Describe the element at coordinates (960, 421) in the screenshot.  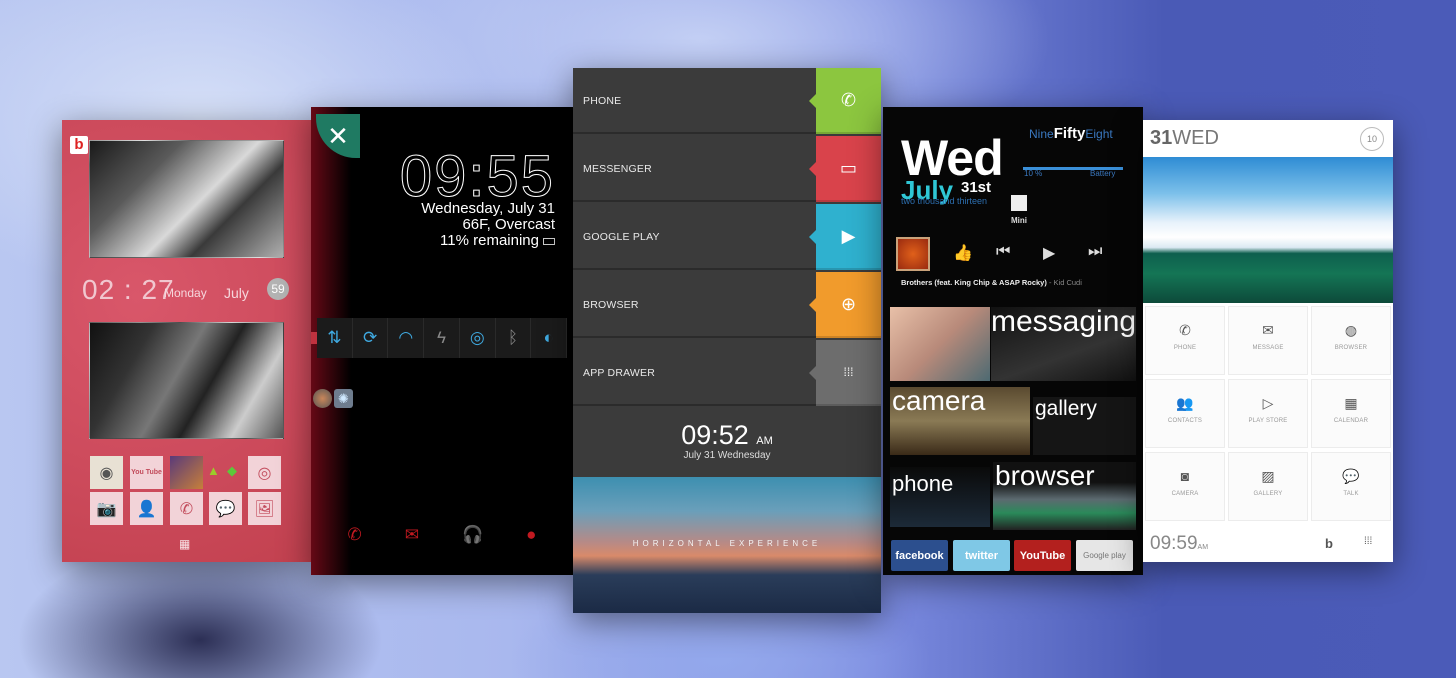
I see `camera-tile: camera` at that location.